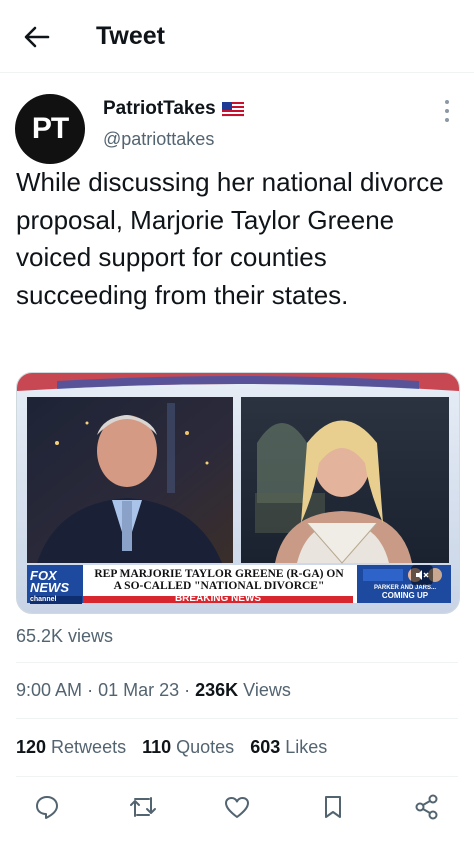 This screenshot has width=474, height=842. What do you see at coordinates (232, 109) in the screenshot?
I see `flag-icon` at bounding box center [232, 109].